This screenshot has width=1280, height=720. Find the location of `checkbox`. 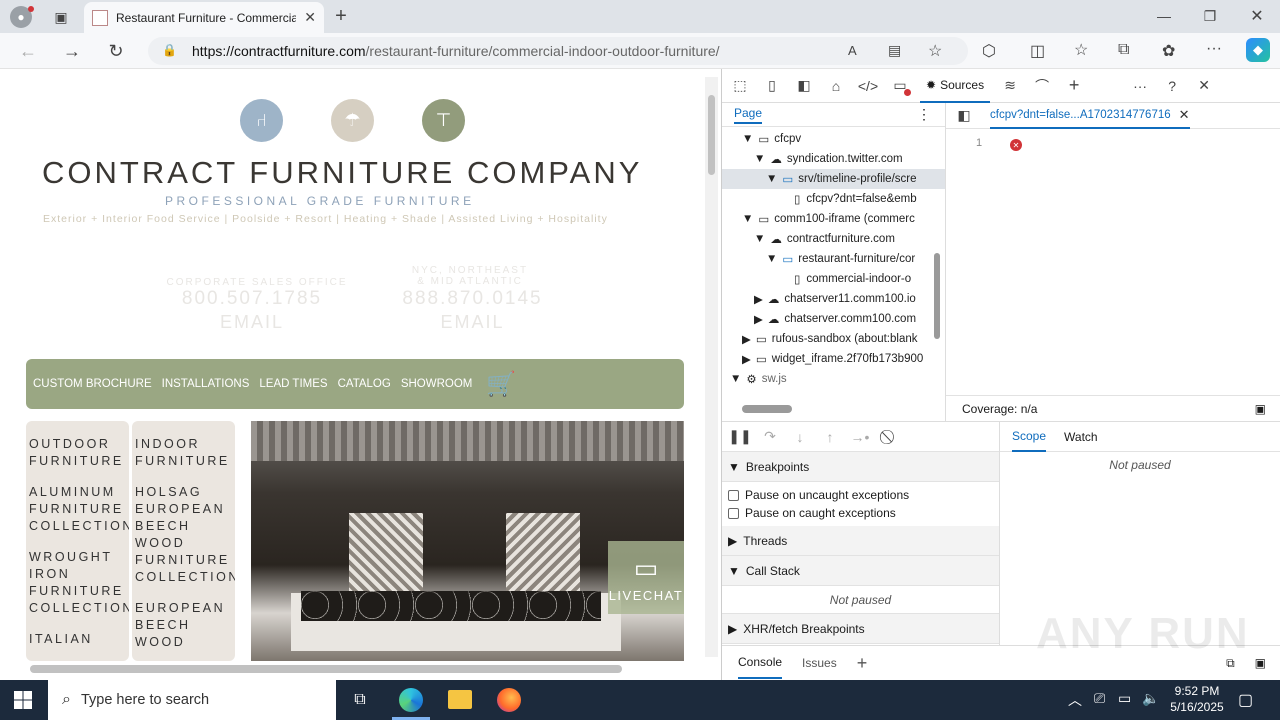

checkbox is located at coordinates (733, 513).